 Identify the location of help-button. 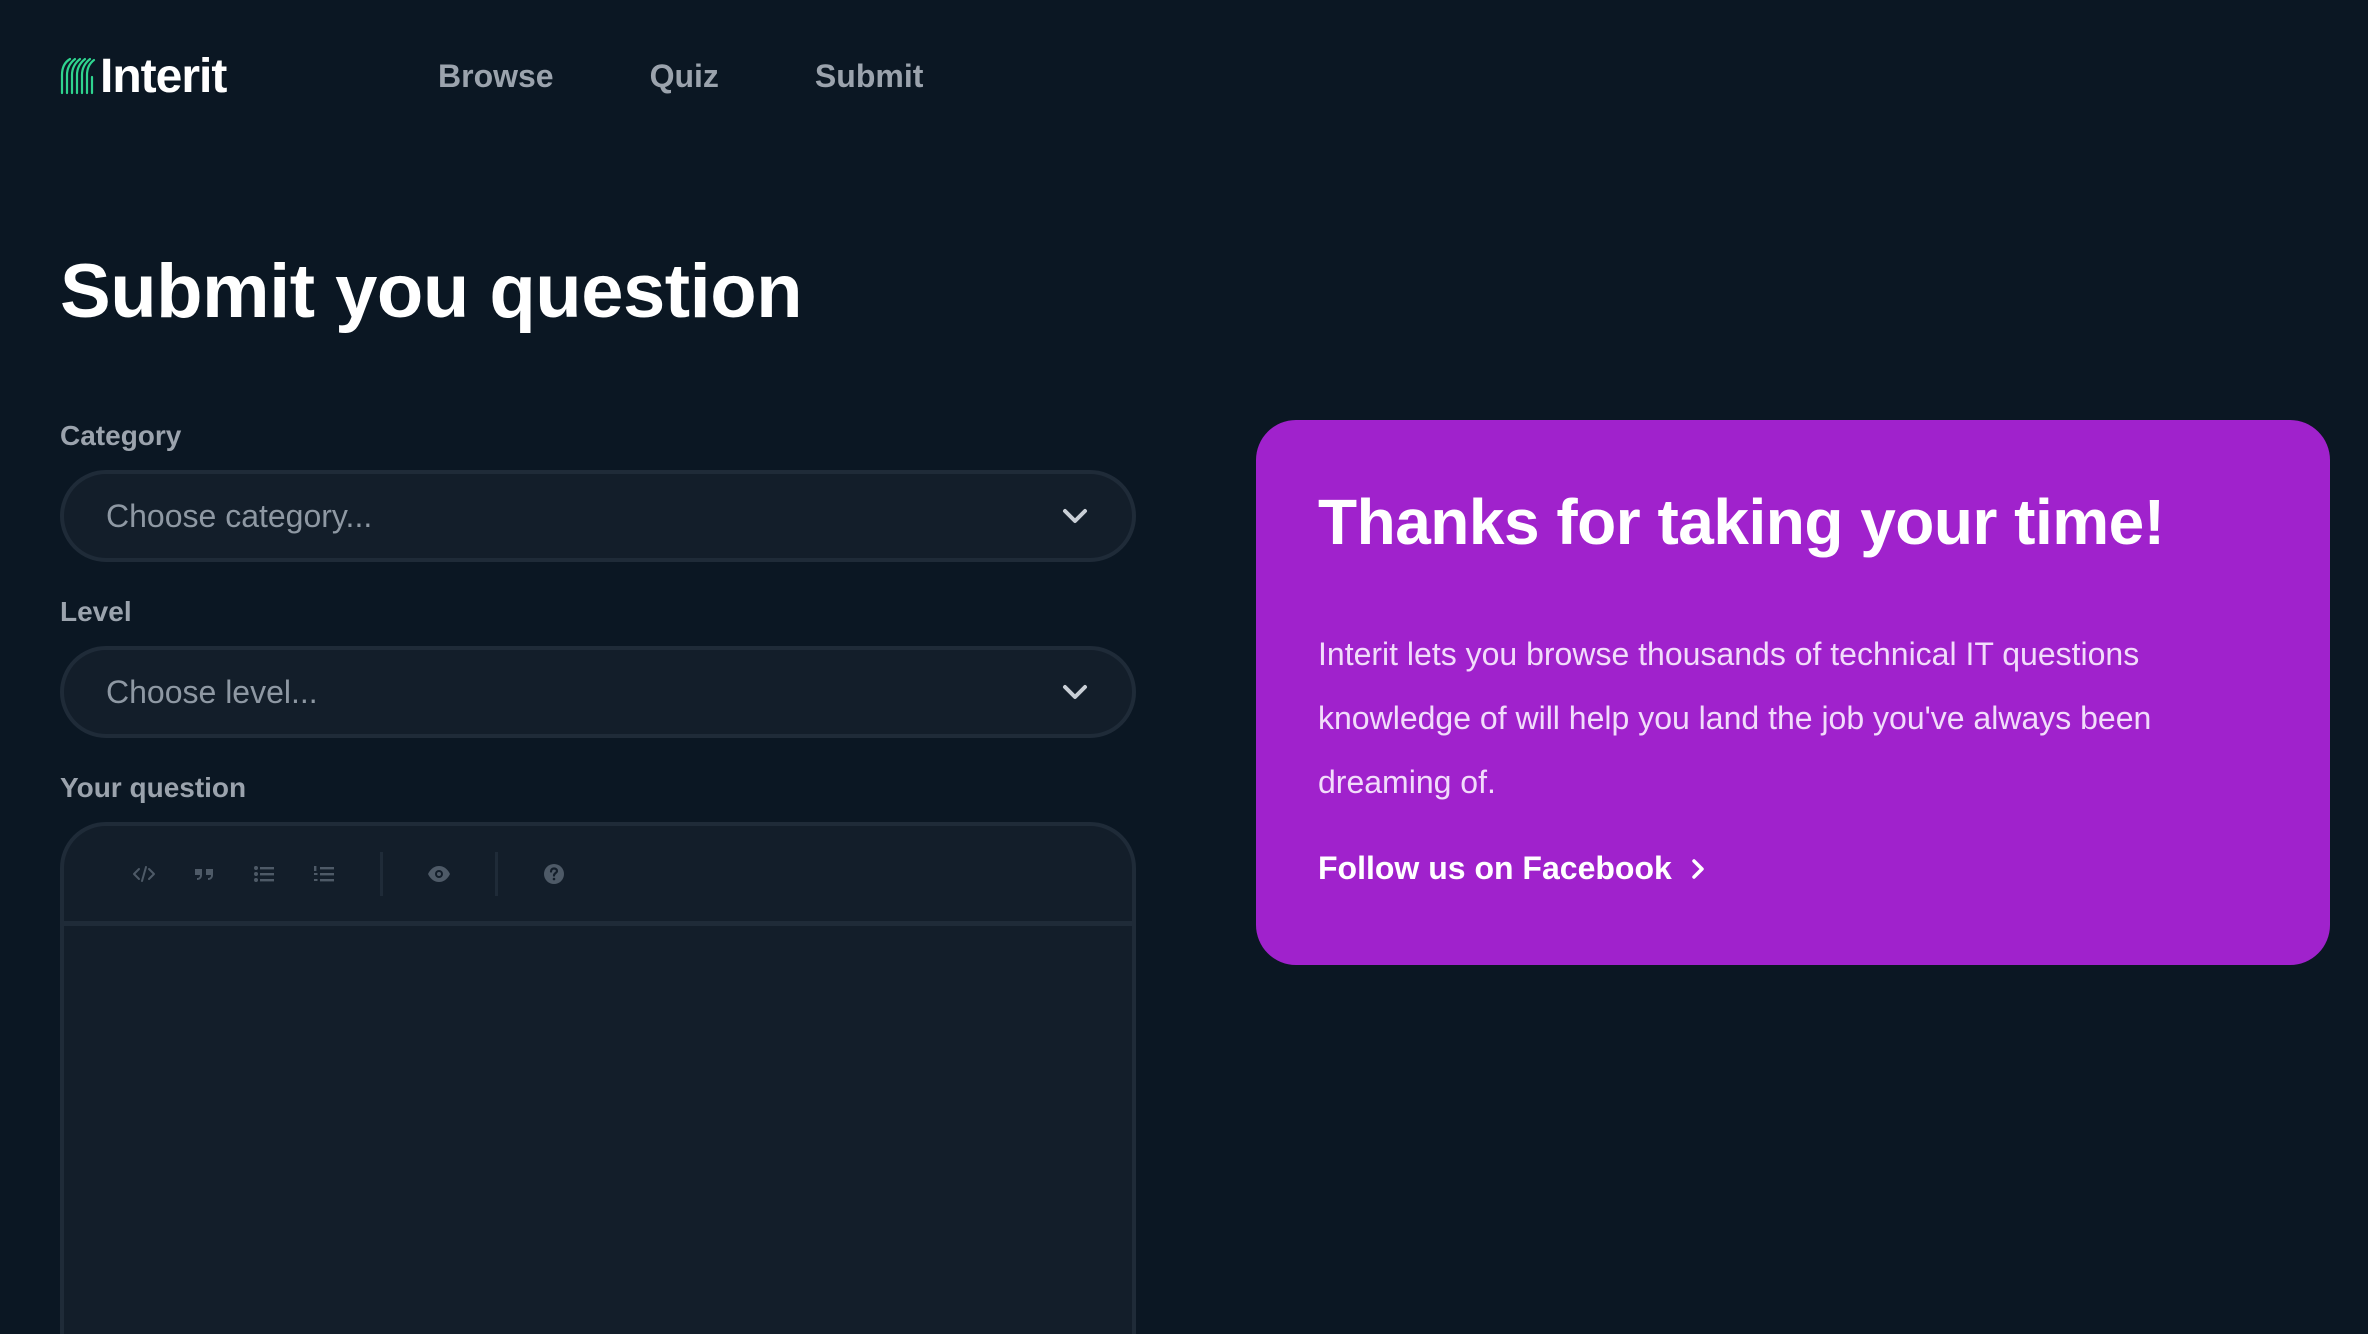
(554, 874).